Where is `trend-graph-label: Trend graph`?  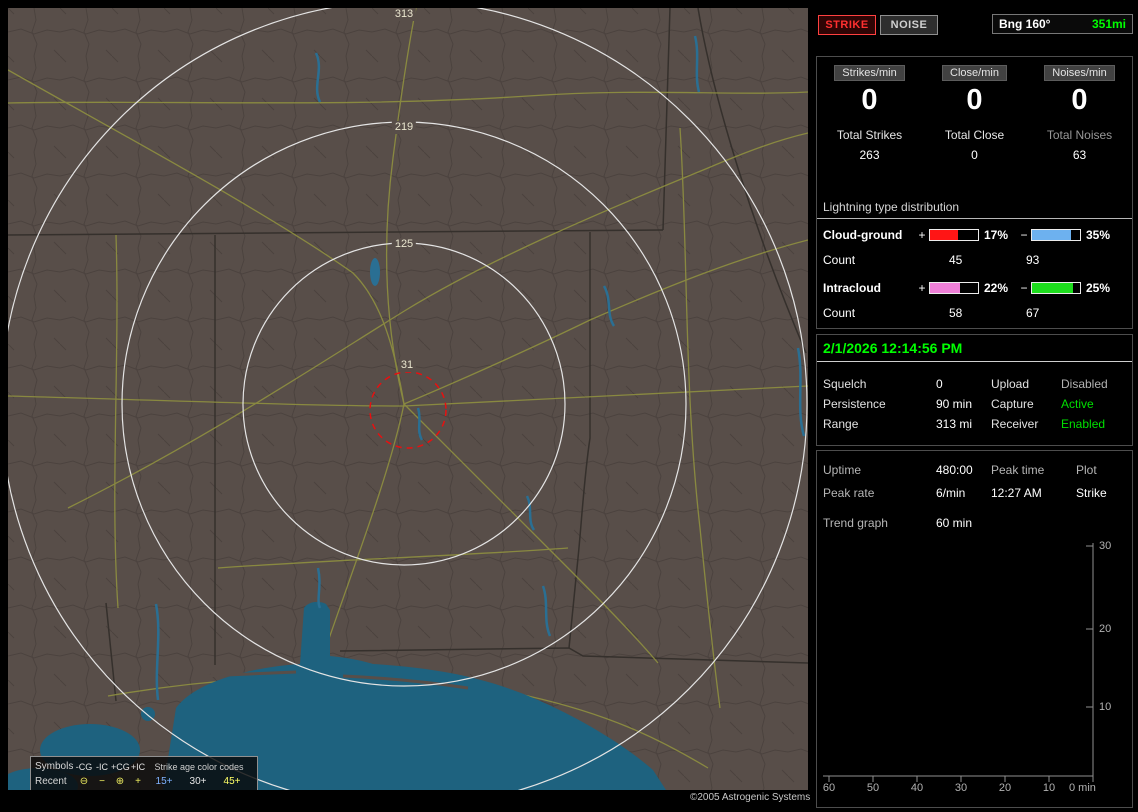
trend-graph-label: Trend graph is located at coordinates (855, 523).